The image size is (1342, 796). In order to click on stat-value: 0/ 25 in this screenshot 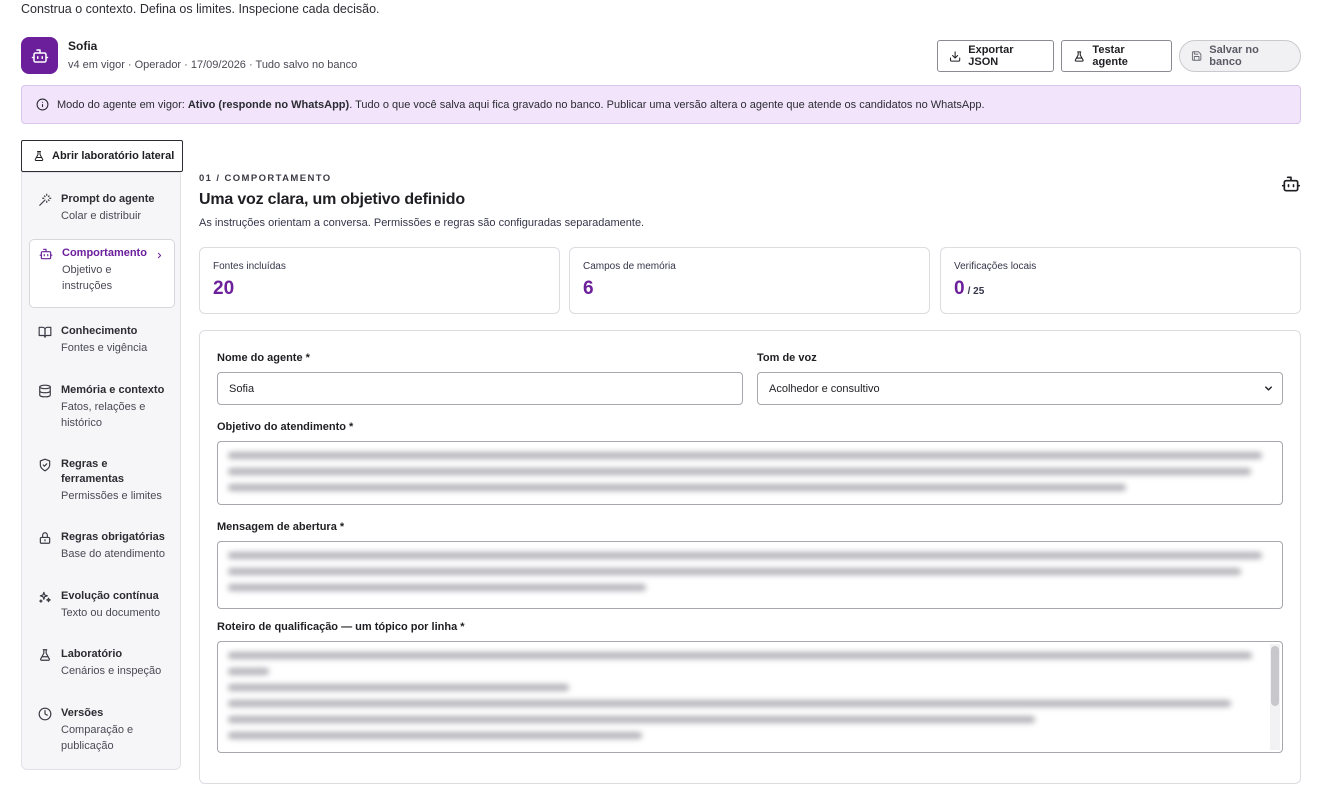, I will do `click(969, 288)`.